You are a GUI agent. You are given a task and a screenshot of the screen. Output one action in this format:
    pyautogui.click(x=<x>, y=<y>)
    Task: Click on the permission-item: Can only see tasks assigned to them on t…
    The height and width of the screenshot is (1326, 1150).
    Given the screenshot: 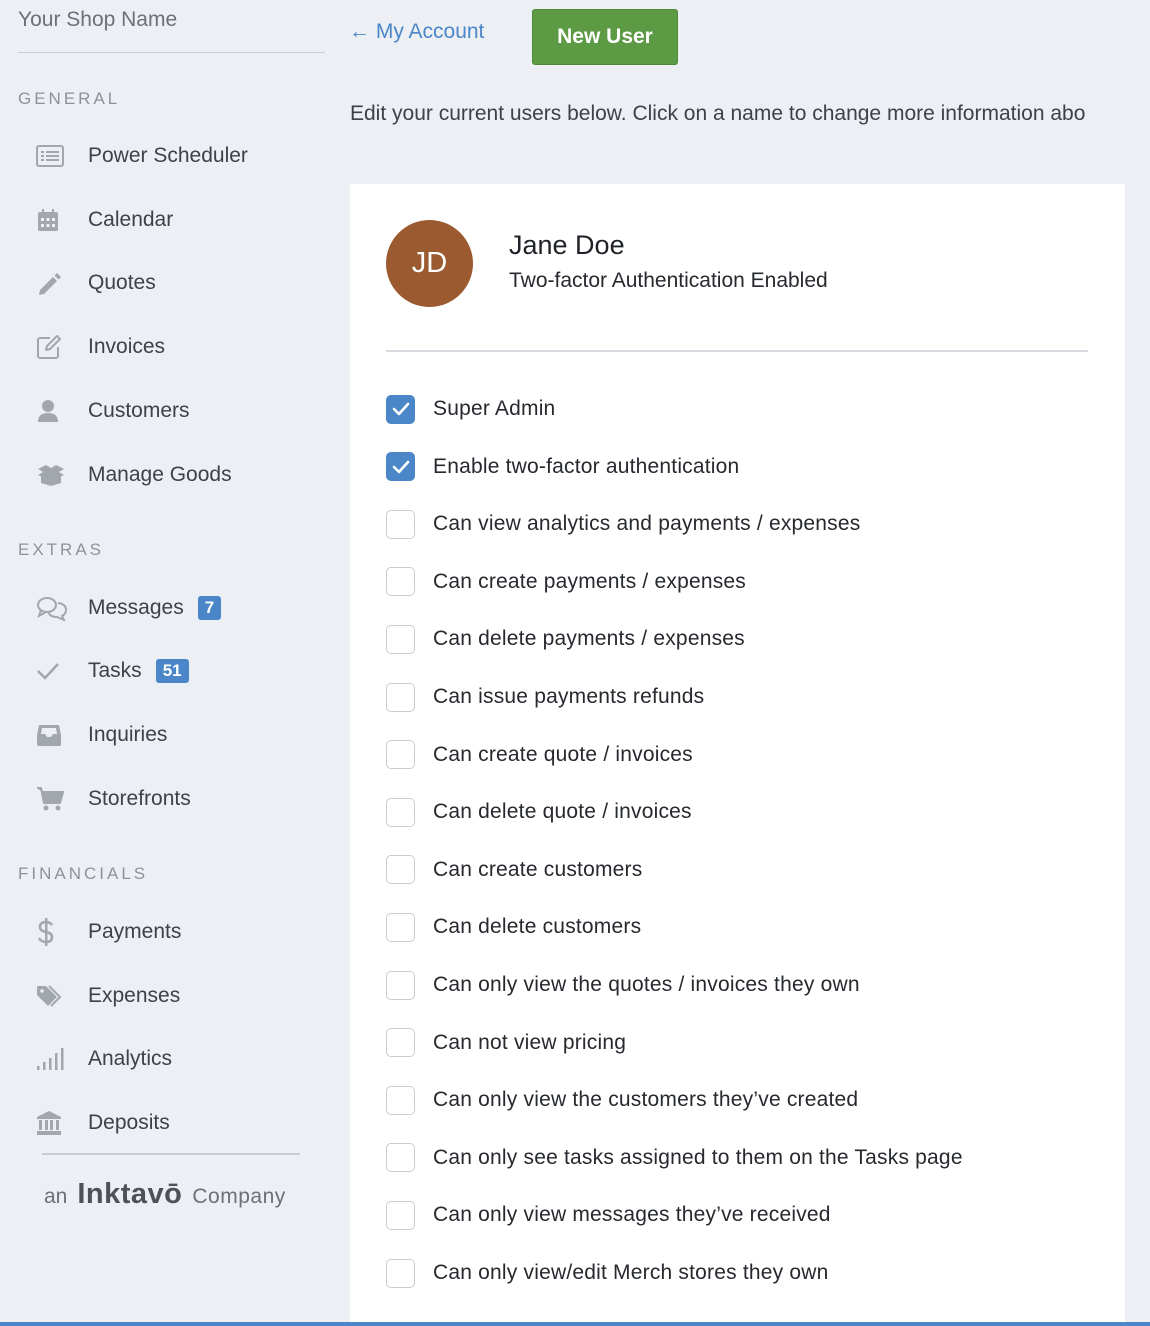 What is the action you would take?
    pyautogui.click(x=674, y=1158)
    